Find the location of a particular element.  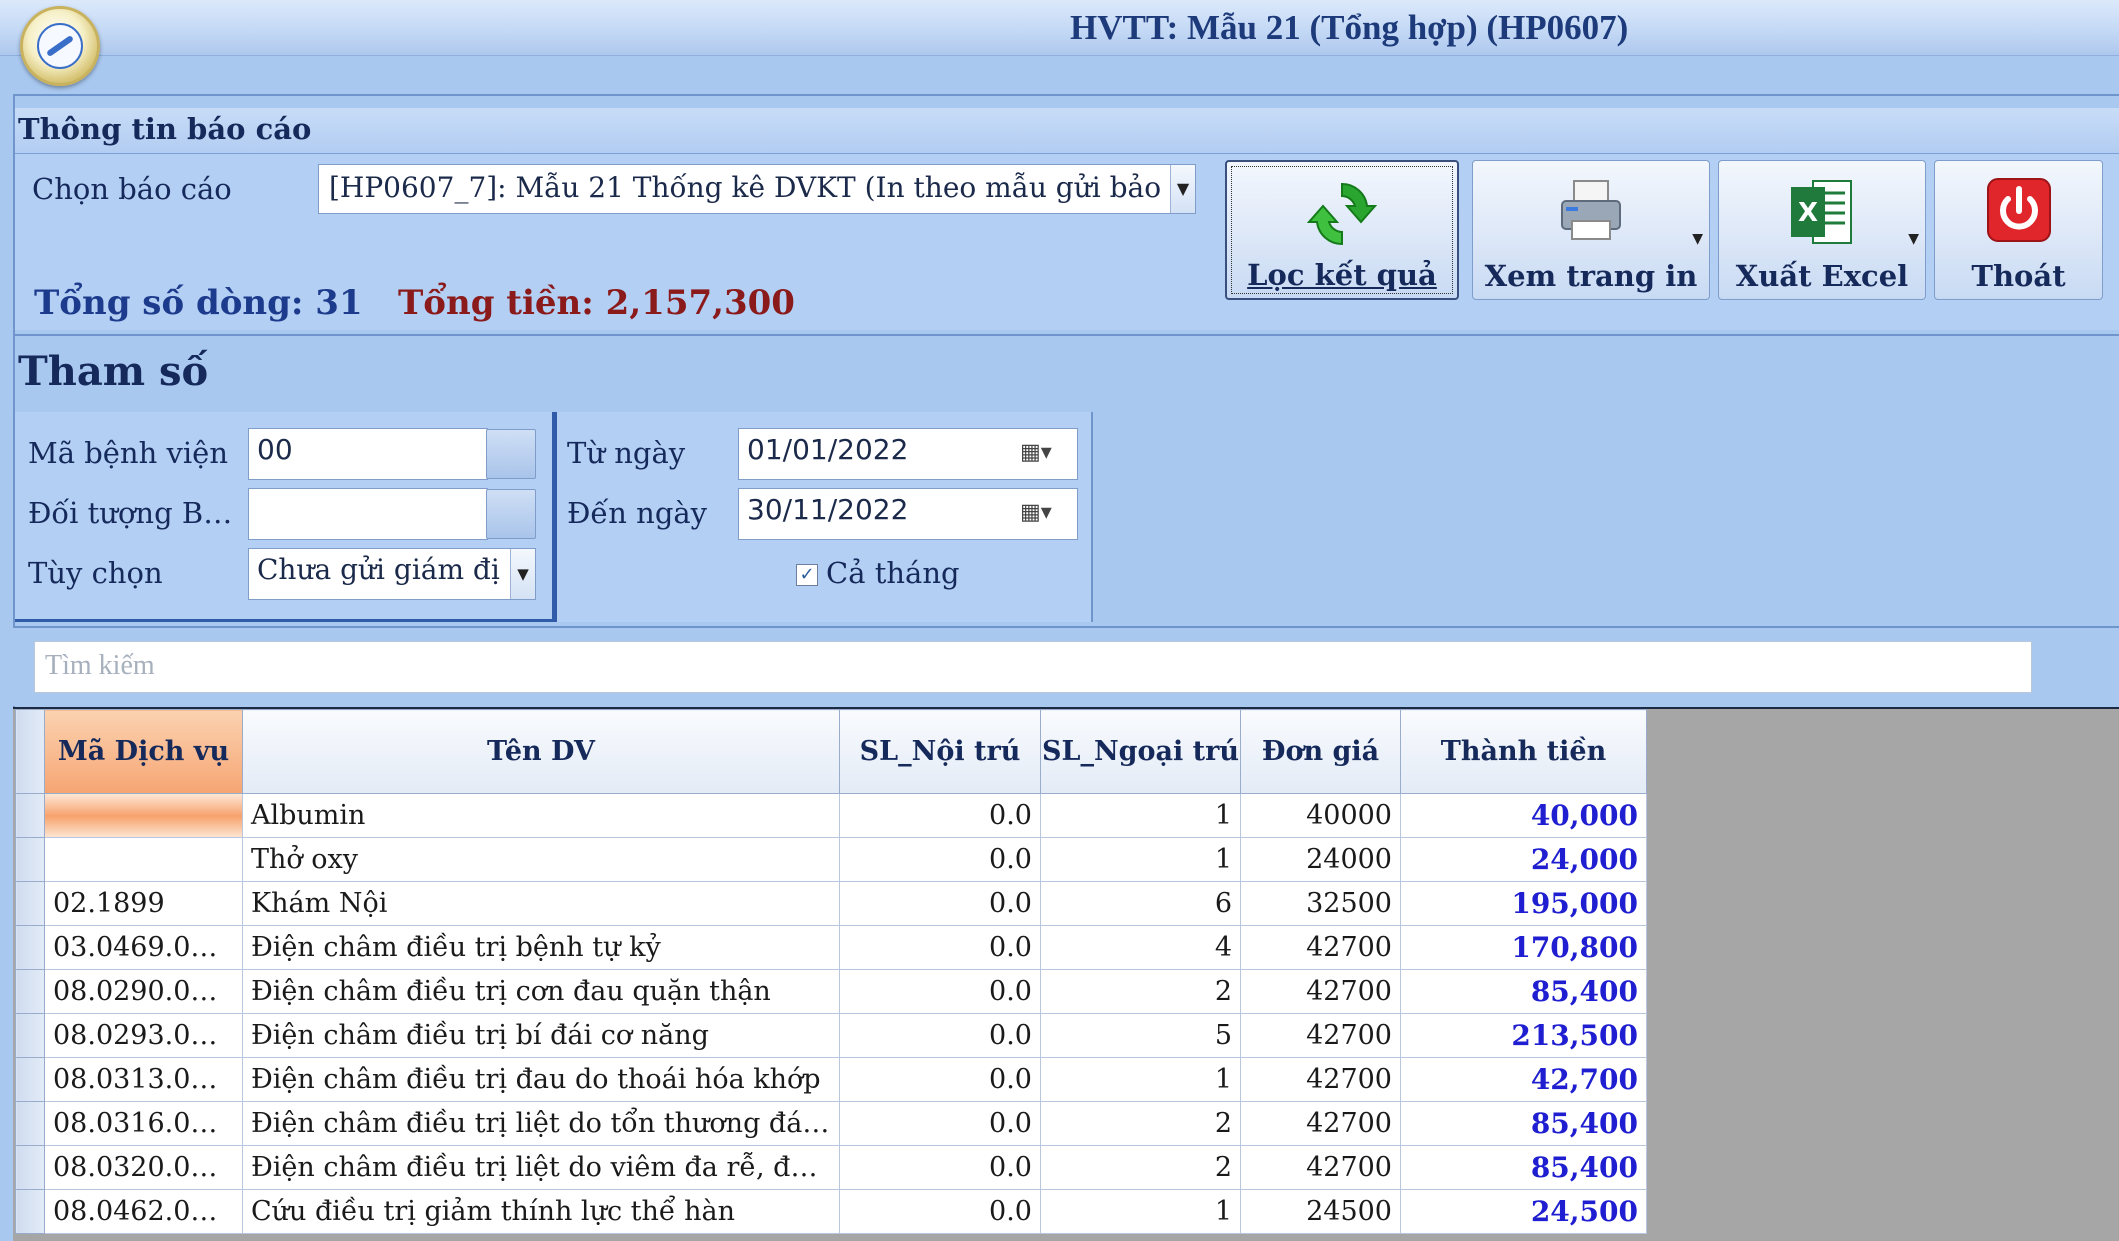

cell-unit-price: 32500 is located at coordinates (1320, 903).